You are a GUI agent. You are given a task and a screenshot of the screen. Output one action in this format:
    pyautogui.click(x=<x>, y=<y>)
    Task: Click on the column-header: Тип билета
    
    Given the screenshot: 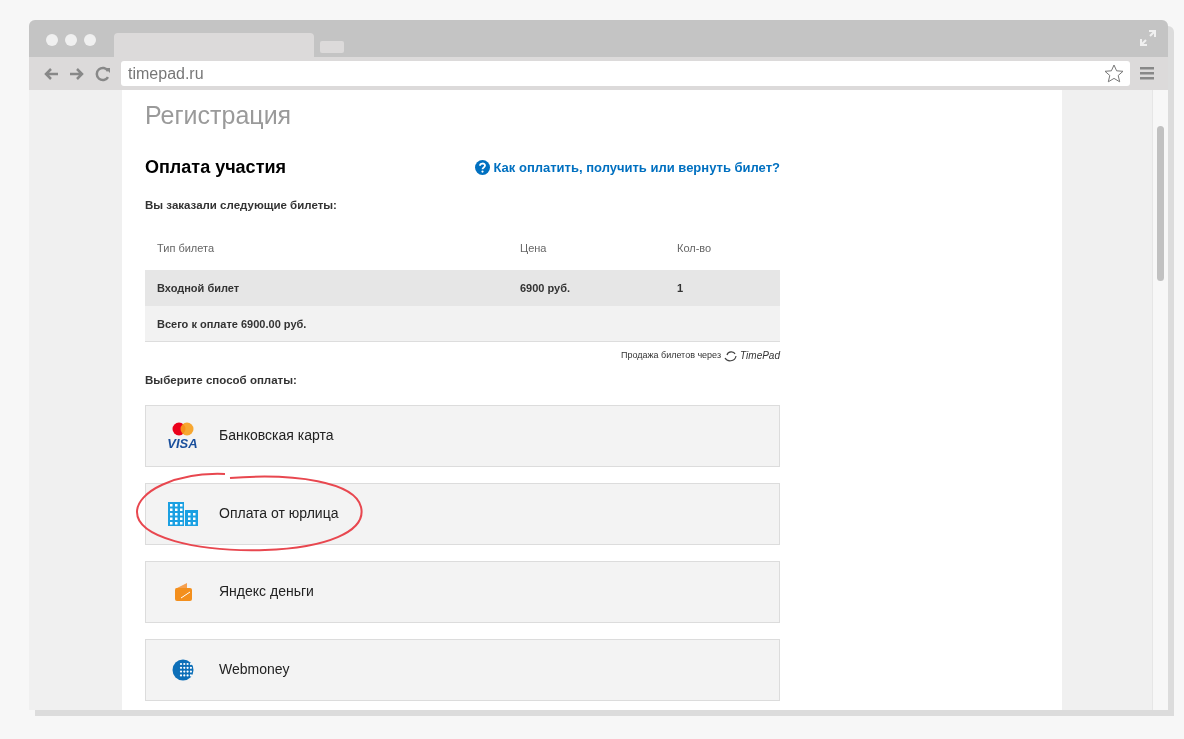 What is the action you would take?
    pyautogui.click(x=186, y=248)
    